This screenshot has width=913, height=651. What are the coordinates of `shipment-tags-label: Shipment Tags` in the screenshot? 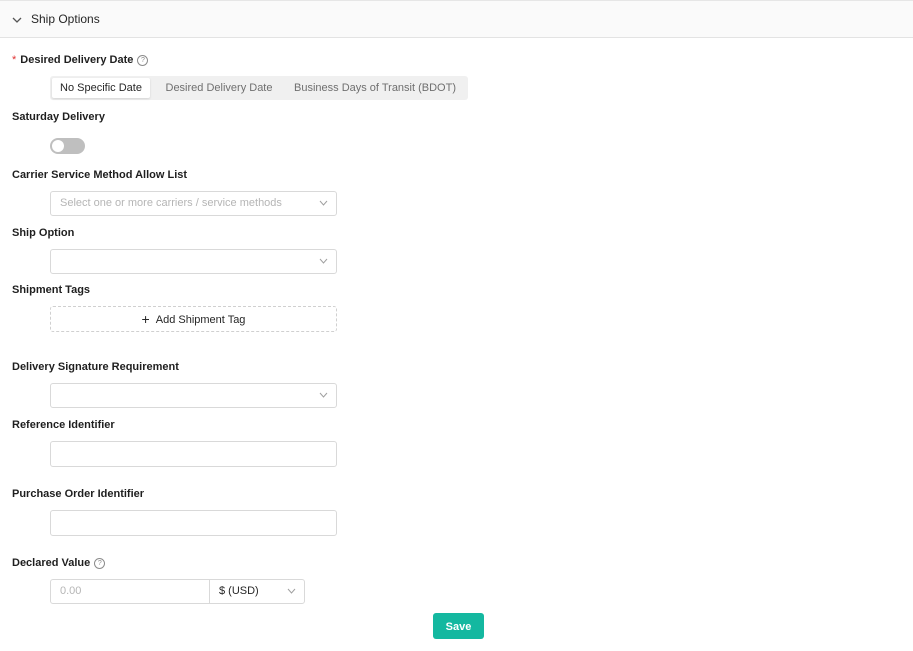 It's located at (51, 290).